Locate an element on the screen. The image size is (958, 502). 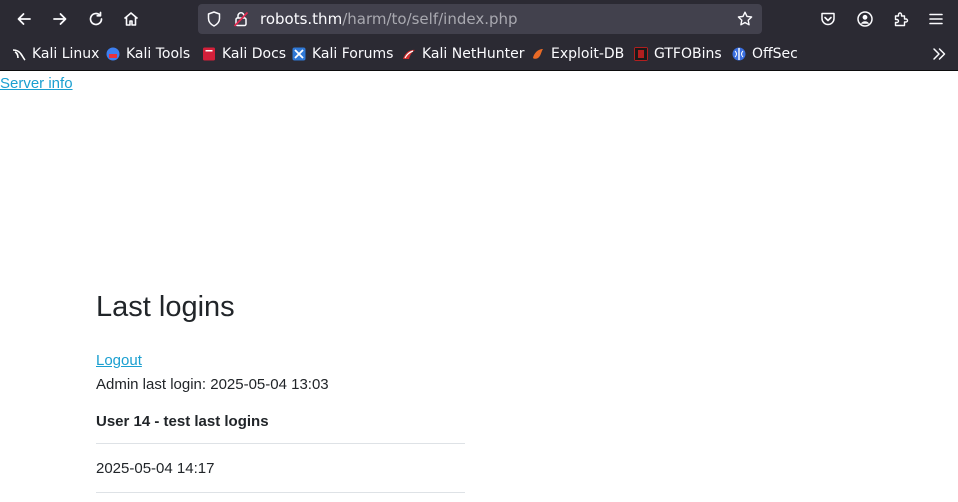
bookmark-kali-forums: Kali Forums is located at coordinates (342, 54).